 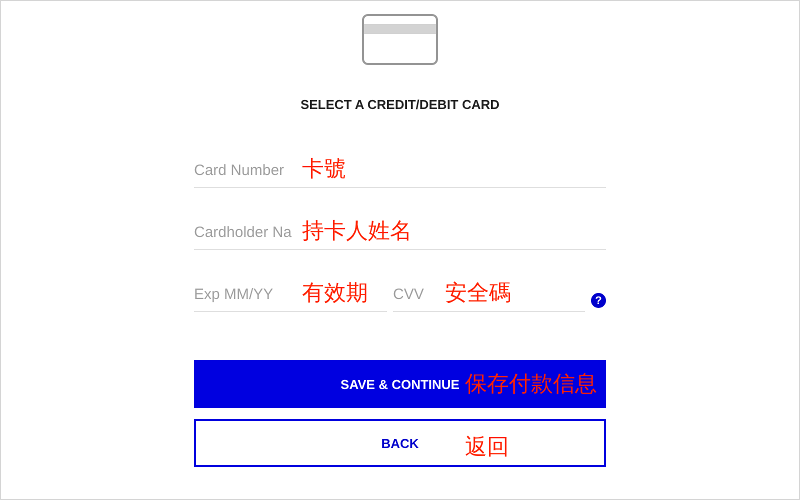 What do you see at coordinates (487, 448) in the screenshot?
I see `annotation-text: 返回` at bounding box center [487, 448].